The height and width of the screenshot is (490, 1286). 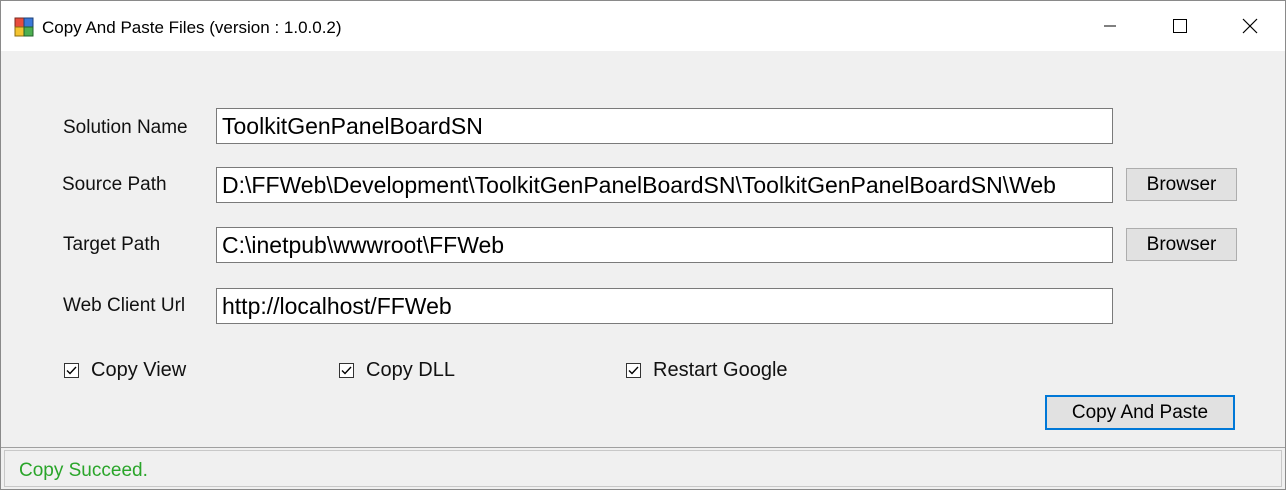 I want to click on copy-view-label: Copy View, so click(x=139, y=370).